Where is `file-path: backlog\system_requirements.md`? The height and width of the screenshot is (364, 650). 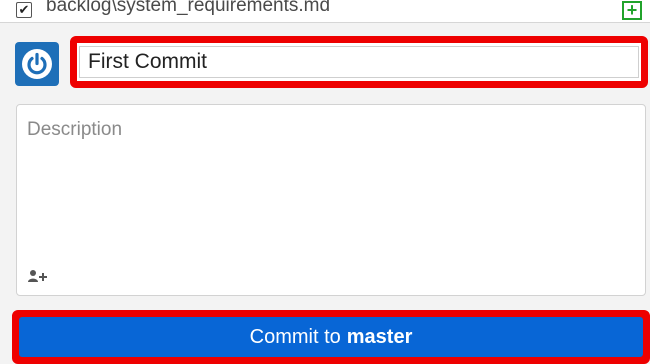 file-path: backlog\system_requirements.md is located at coordinates (188, 8).